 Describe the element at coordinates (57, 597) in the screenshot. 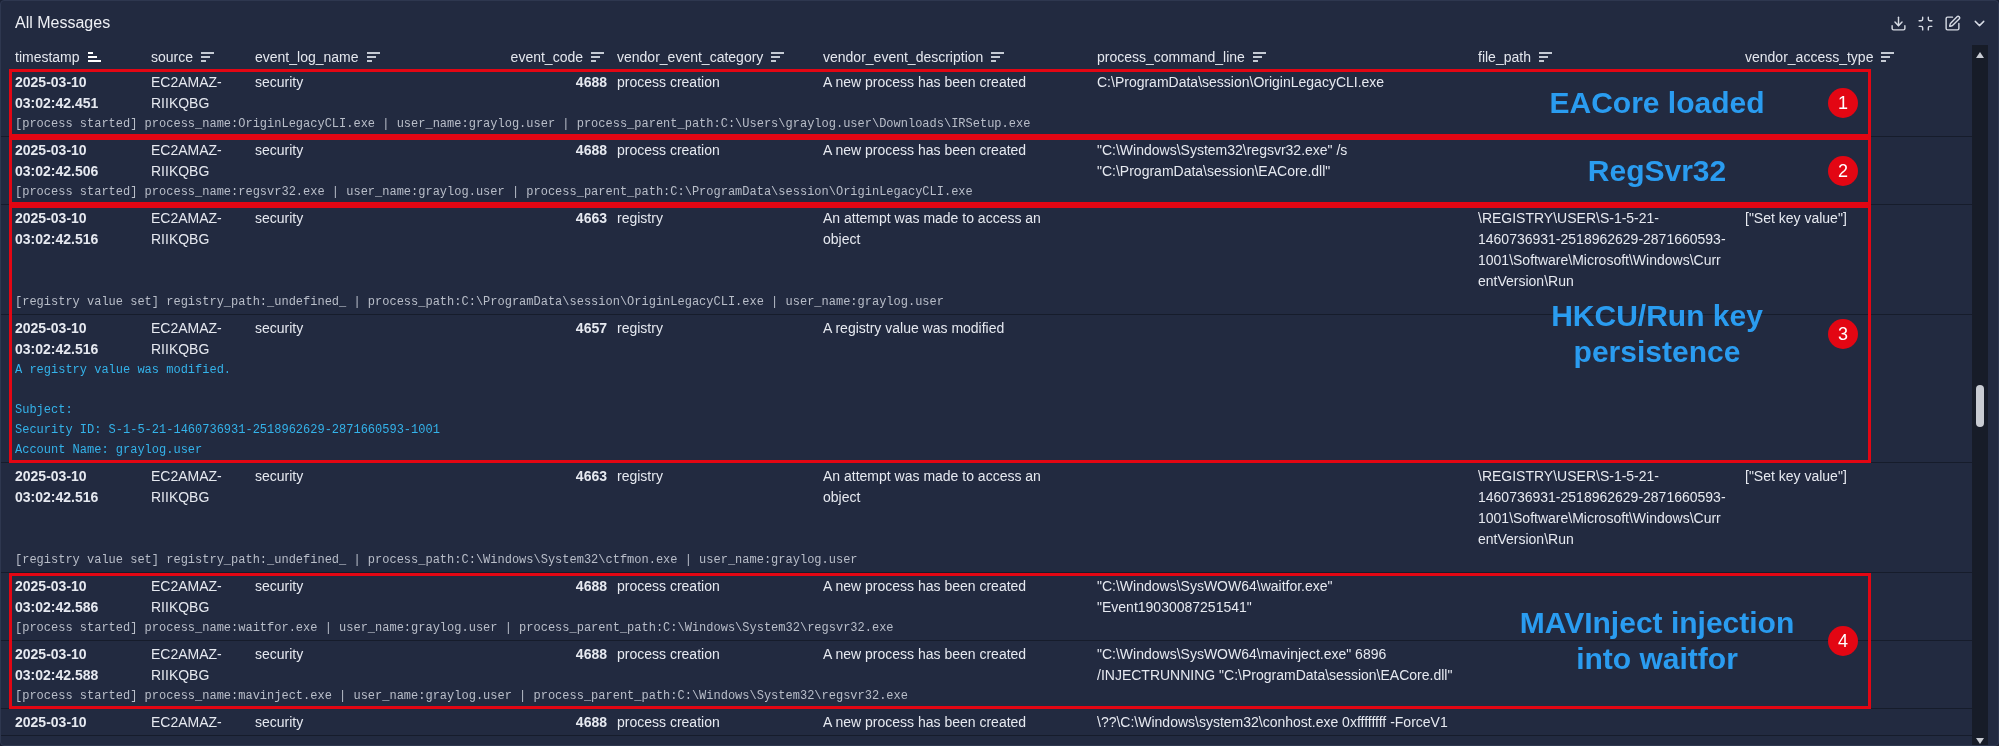

I see `table-cell-text: 2025-03-10 03:02:42.586` at that location.